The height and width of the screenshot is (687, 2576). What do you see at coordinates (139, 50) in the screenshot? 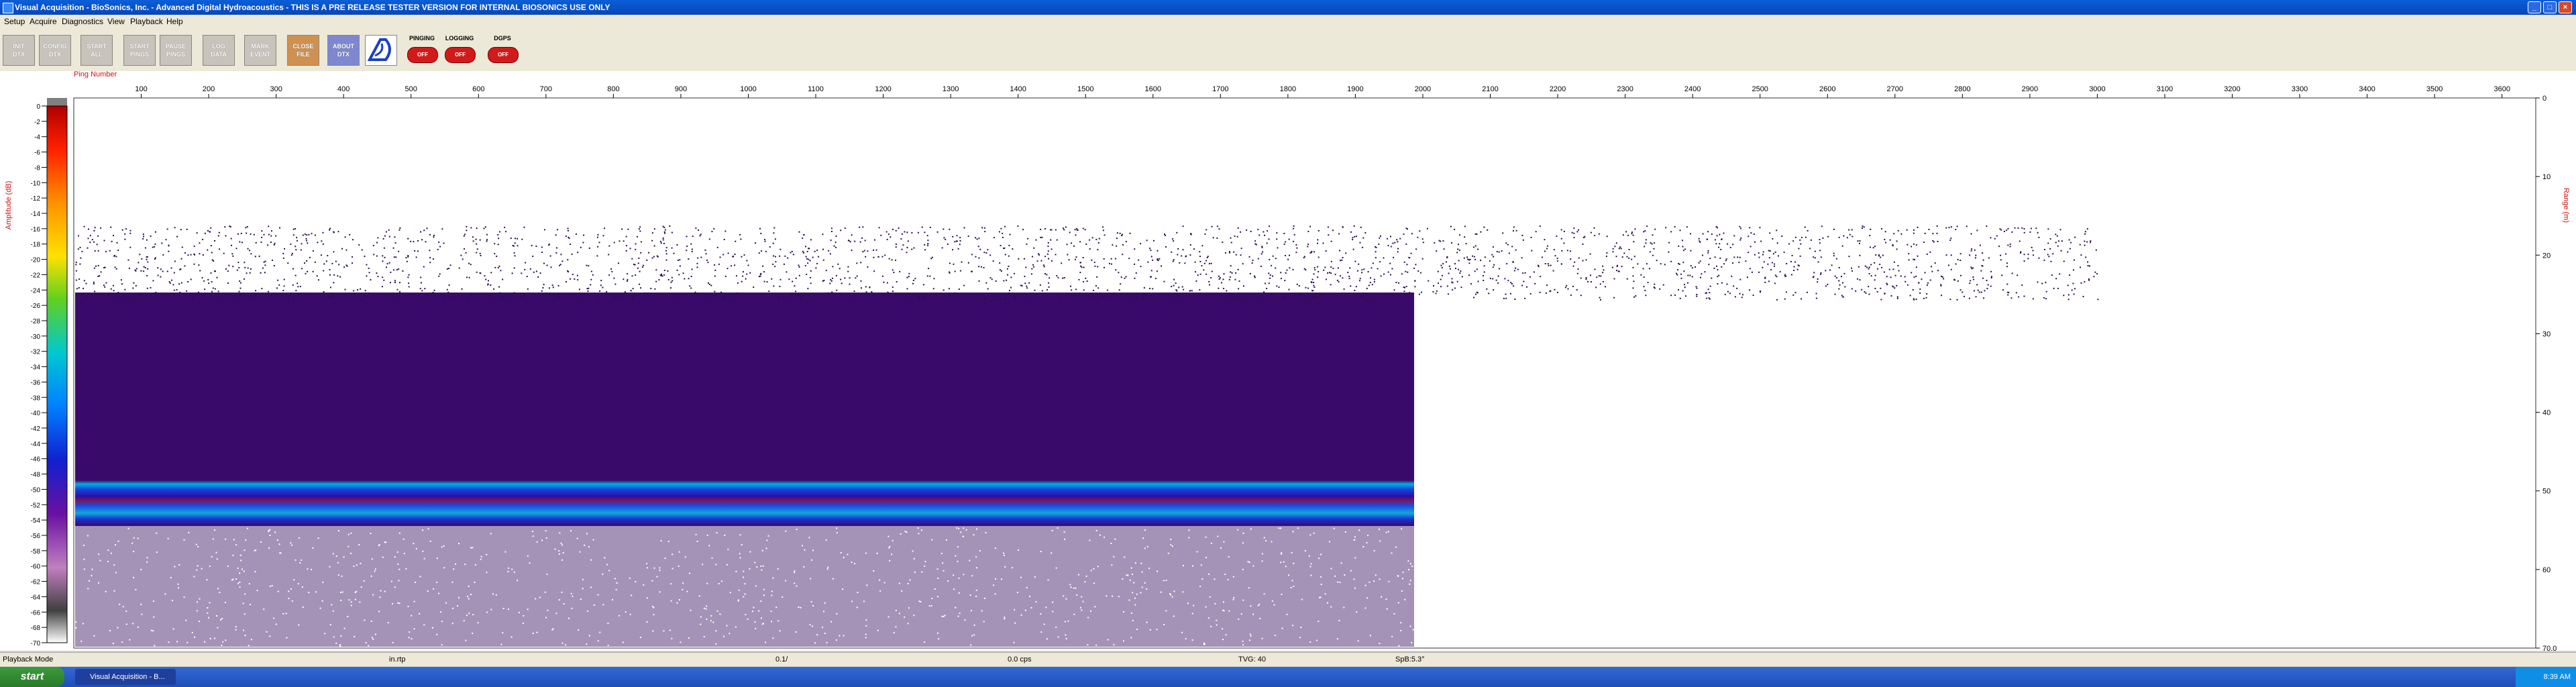
I see `start-pings-button: START PINGS` at bounding box center [139, 50].